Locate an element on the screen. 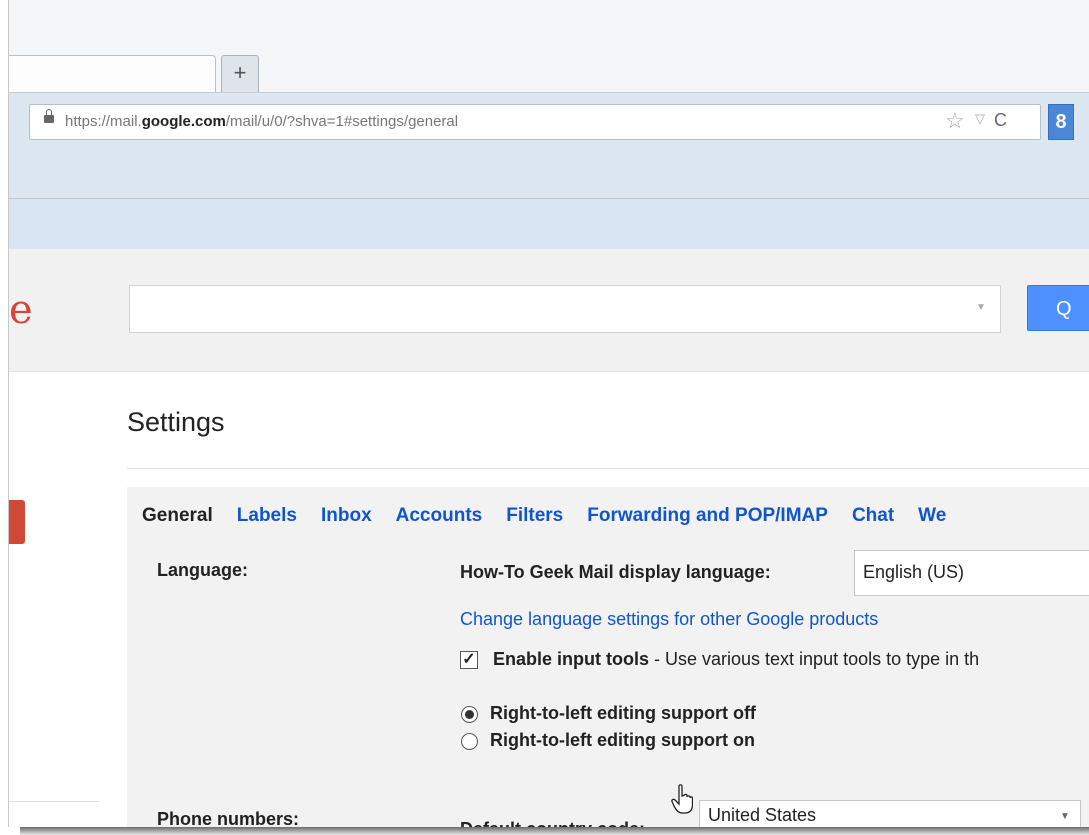  search-input is located at coordinates (565, 309).